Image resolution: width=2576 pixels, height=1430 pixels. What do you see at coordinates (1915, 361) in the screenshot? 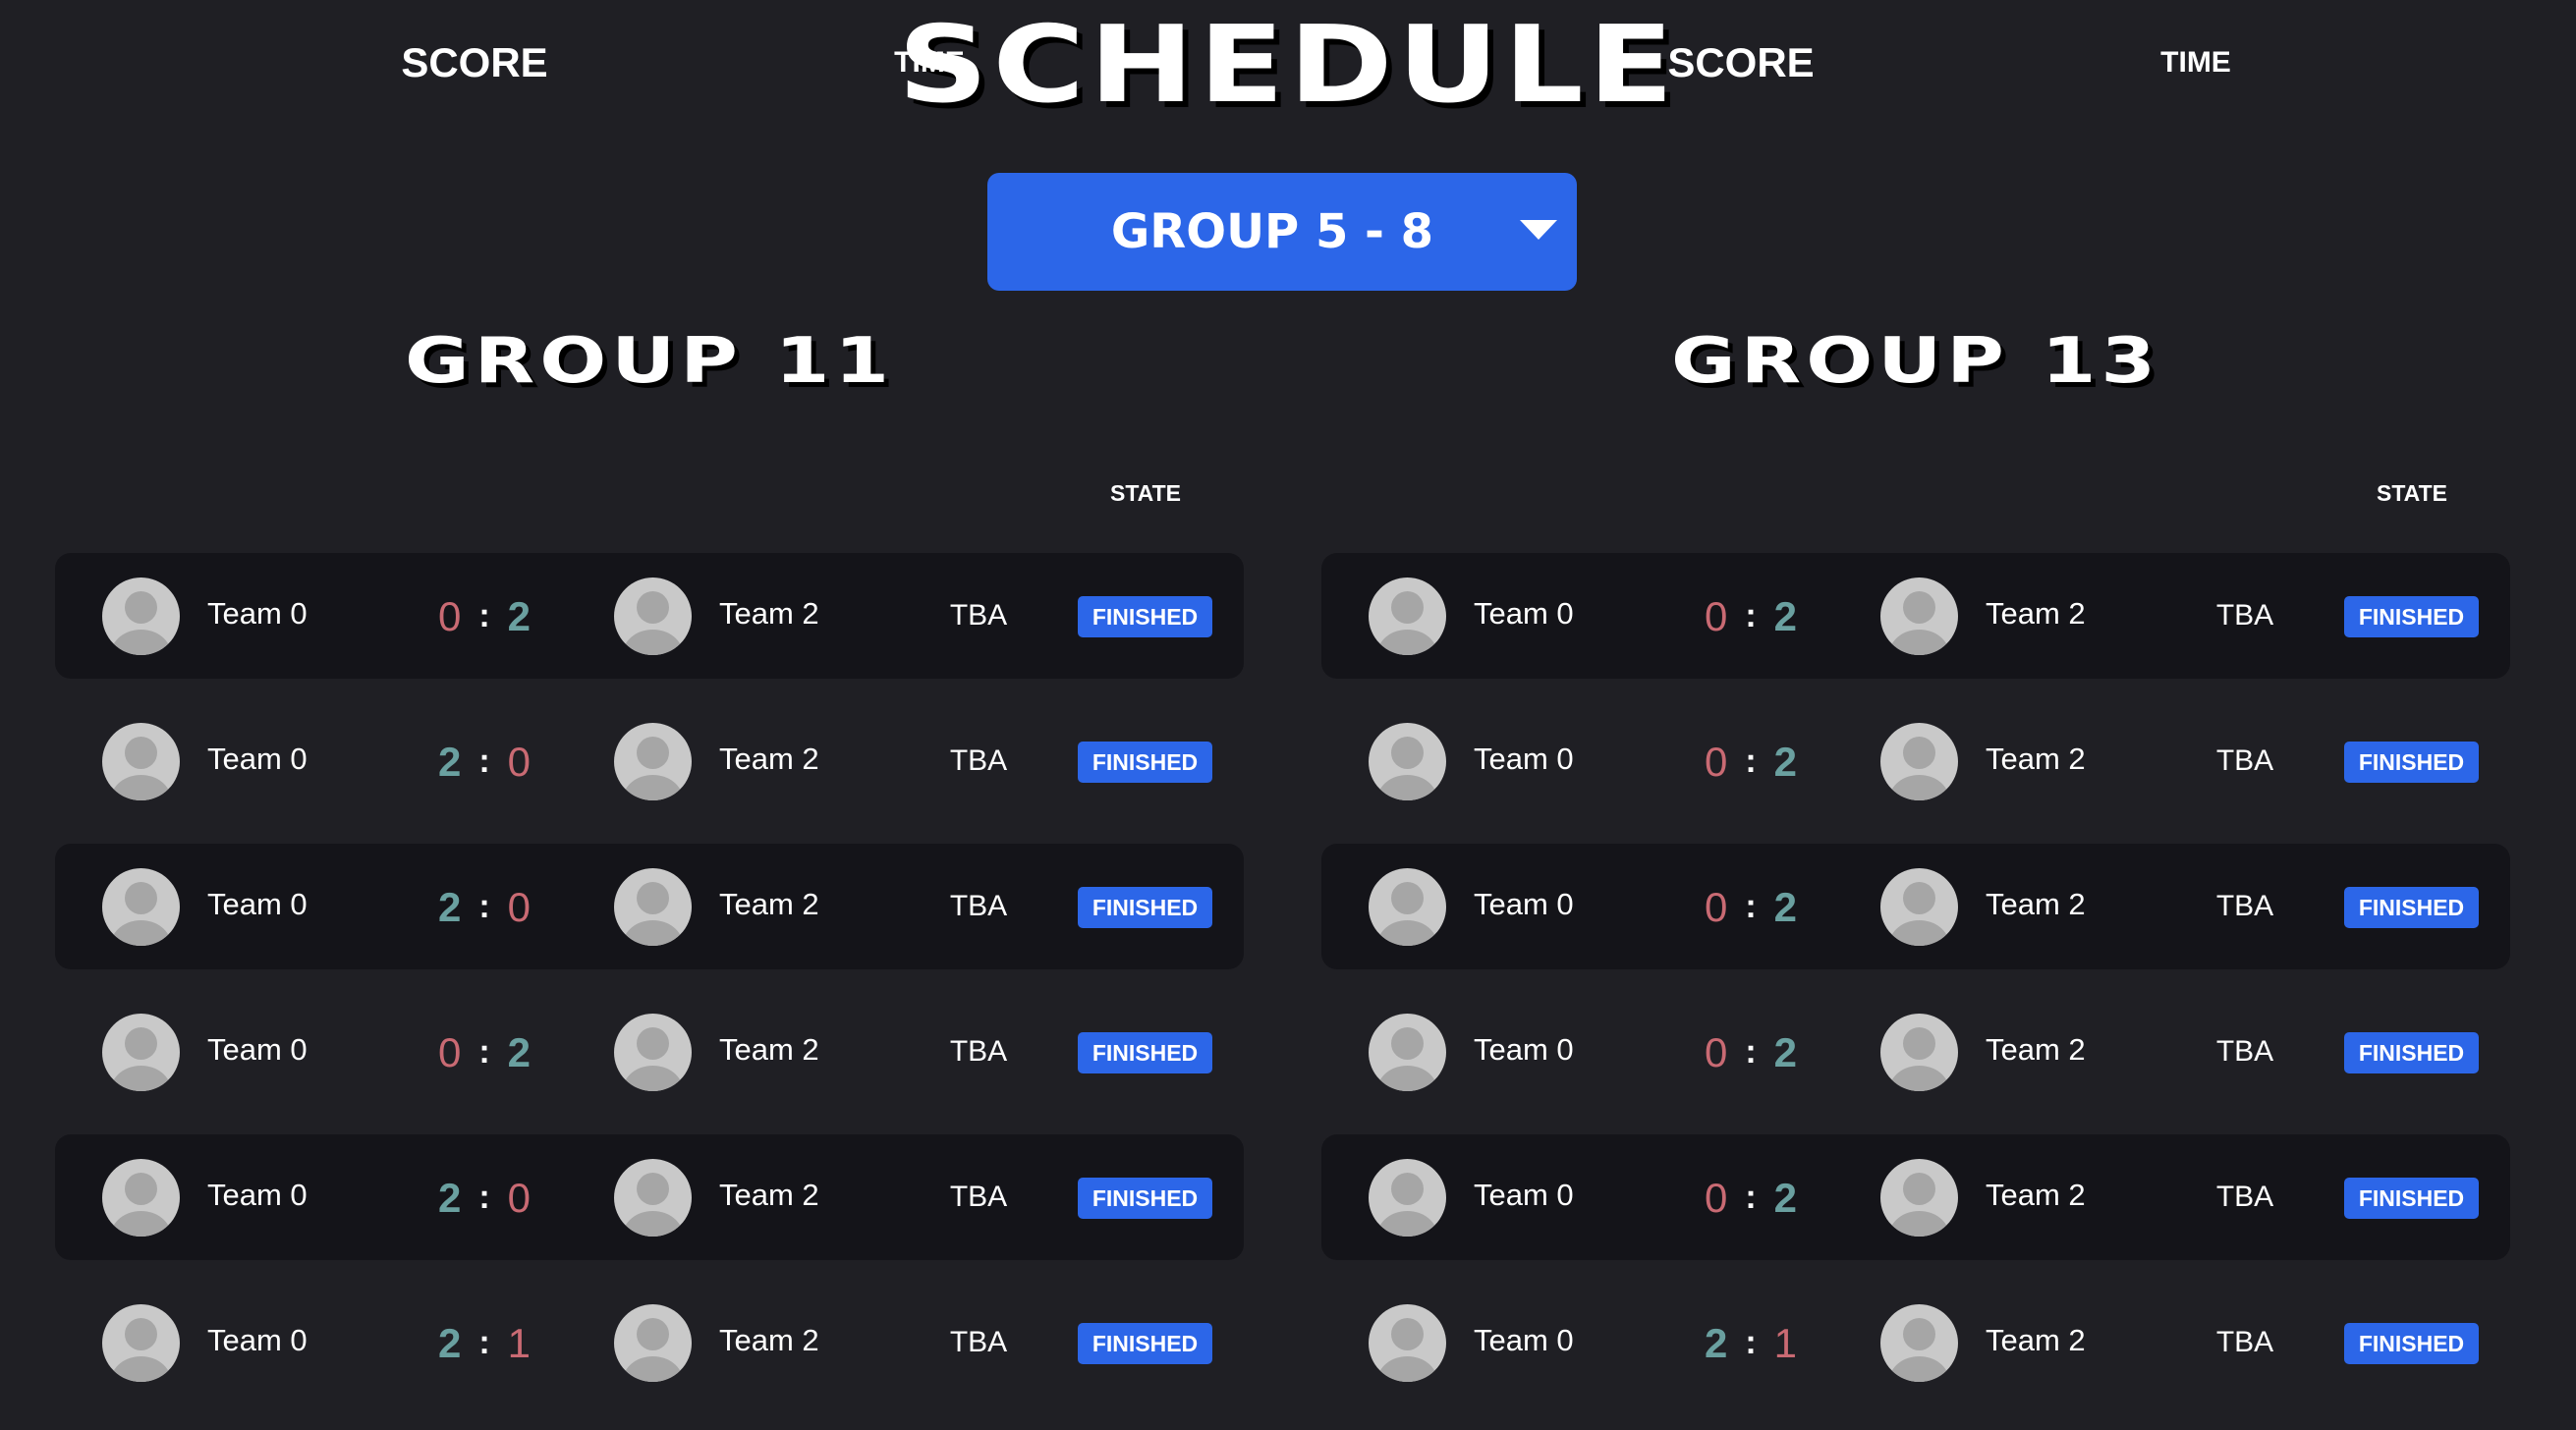
I see `group-title: GROUP 13` at bounding box center [1915, 361].